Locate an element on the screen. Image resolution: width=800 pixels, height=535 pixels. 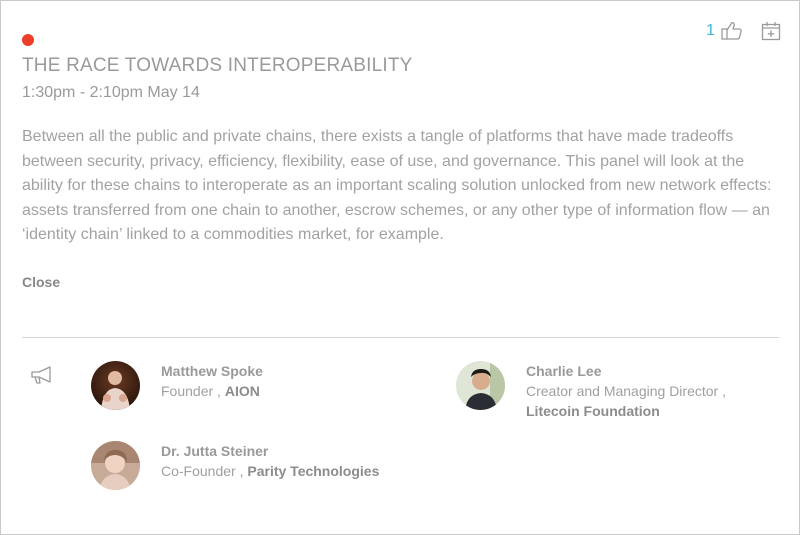
session-title: THE RACE TOWARDS INTEROPERABILITY is located at coordinates (217, 65).